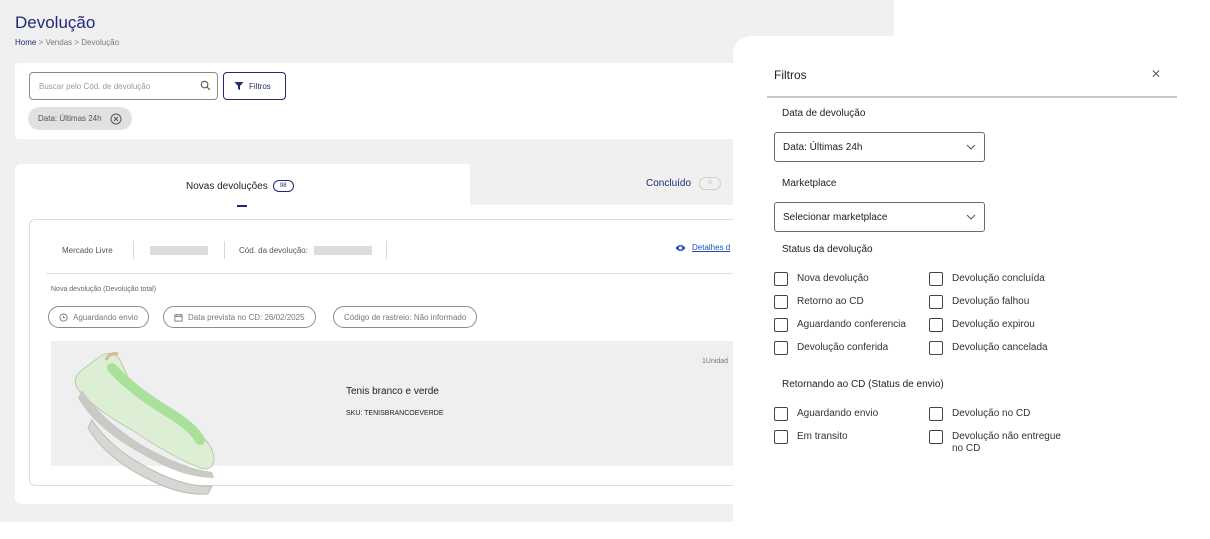 The width and height of the screenshot is (1210, 539). I want to click on tracking-pill: Código de rastreio: Não informado, so click(405, 317).